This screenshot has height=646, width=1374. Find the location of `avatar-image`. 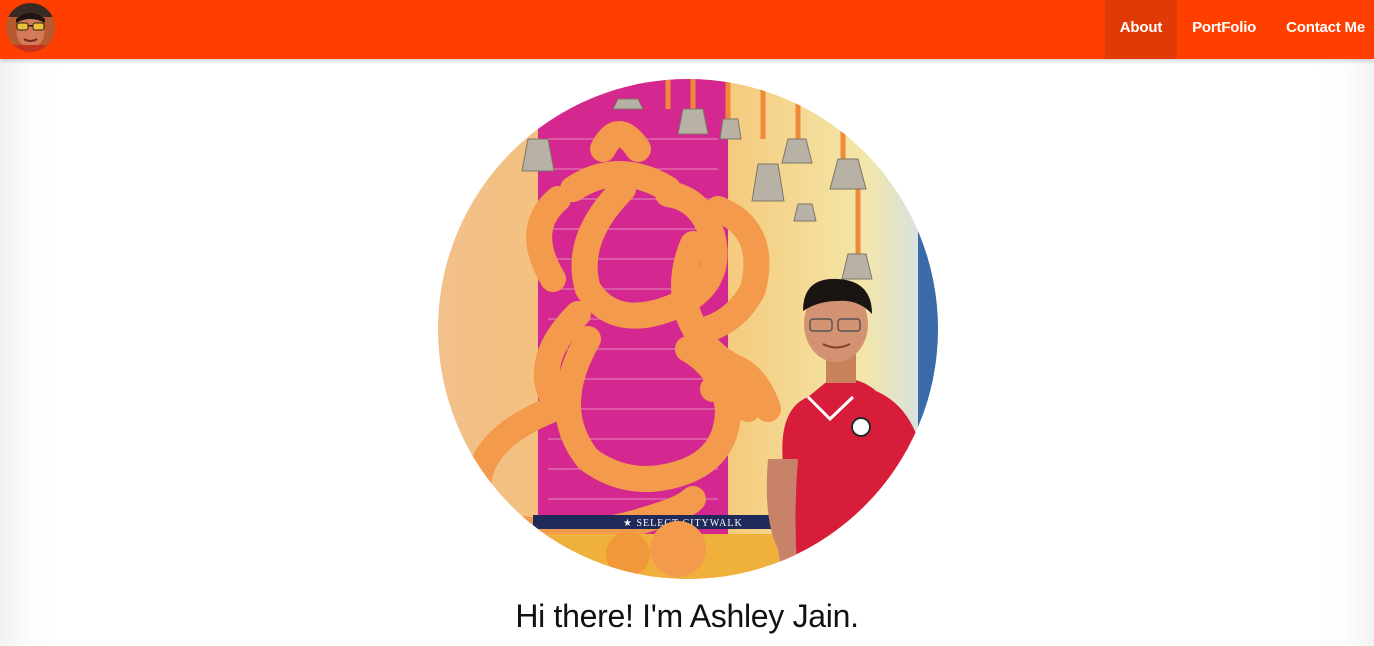

avatar-image is located at coordinates (30, 27).